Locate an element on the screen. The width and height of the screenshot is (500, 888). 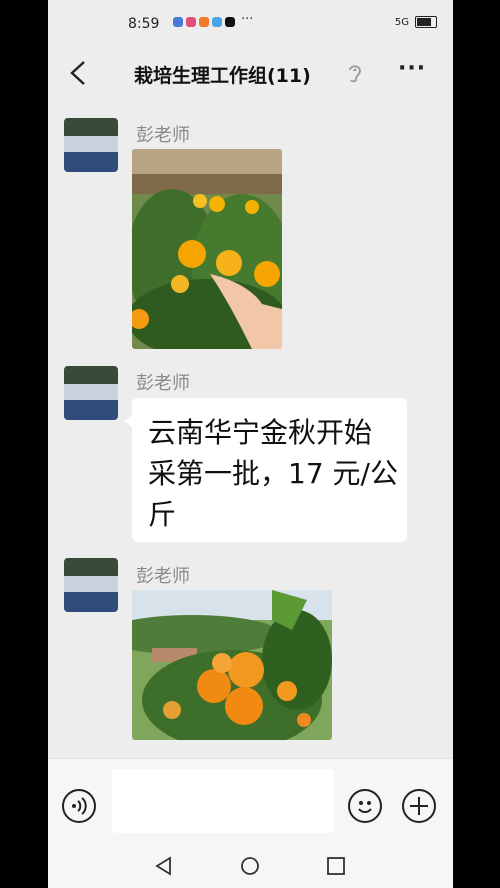
status-time: 8:59 is located at coordinates (144, 24).